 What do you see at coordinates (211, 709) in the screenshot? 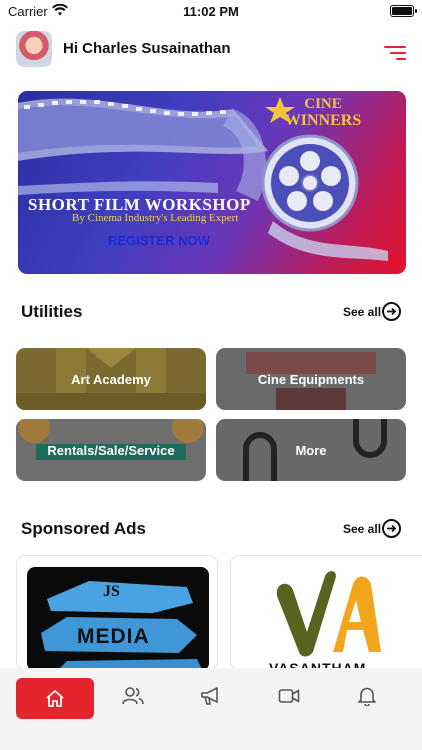
I see `bottom-nav` at bounding box center [211, 709].